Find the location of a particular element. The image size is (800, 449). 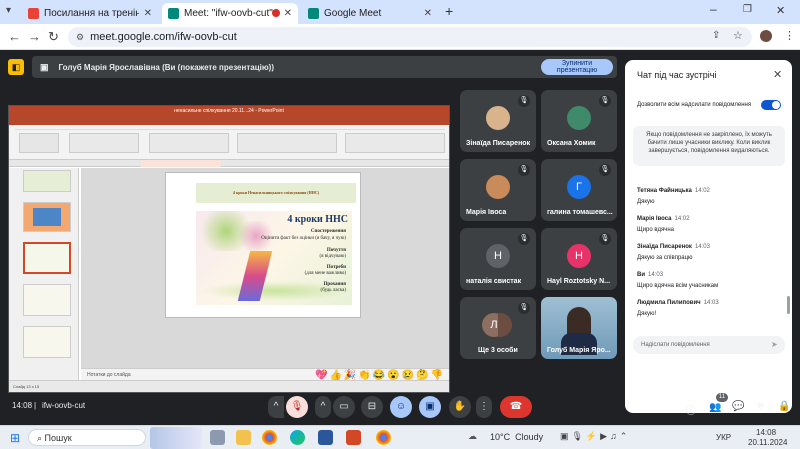

language-indicator: УКР is located at coordinates (723, 437).